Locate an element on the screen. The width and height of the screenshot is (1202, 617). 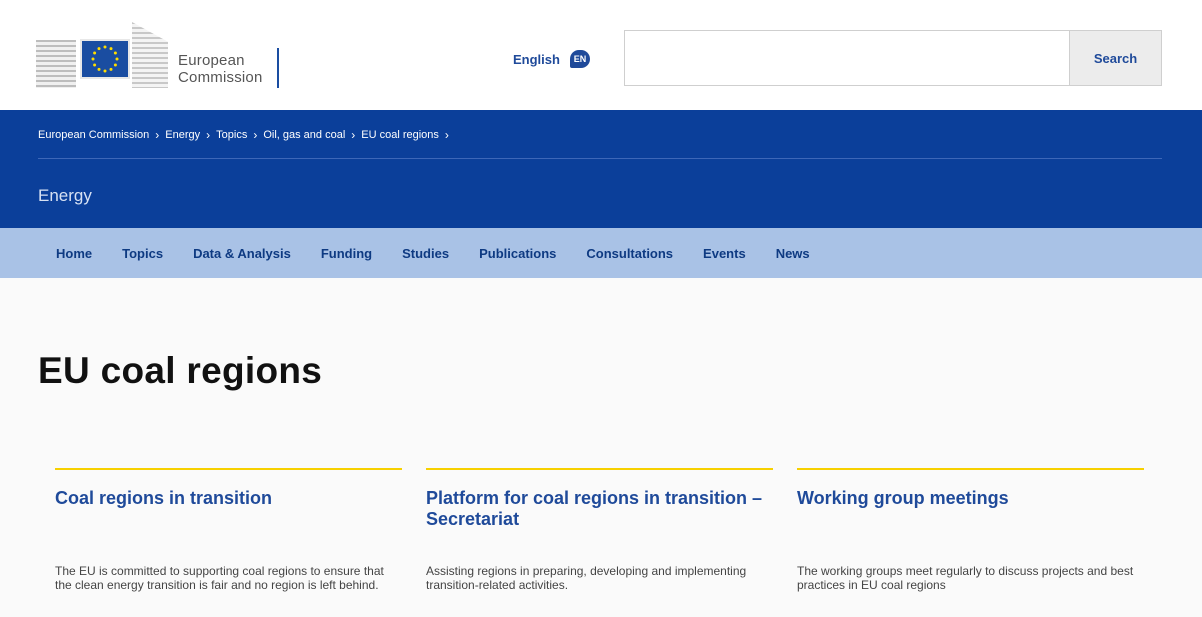
eu-flag-icon is located at coordinates (105, 59).